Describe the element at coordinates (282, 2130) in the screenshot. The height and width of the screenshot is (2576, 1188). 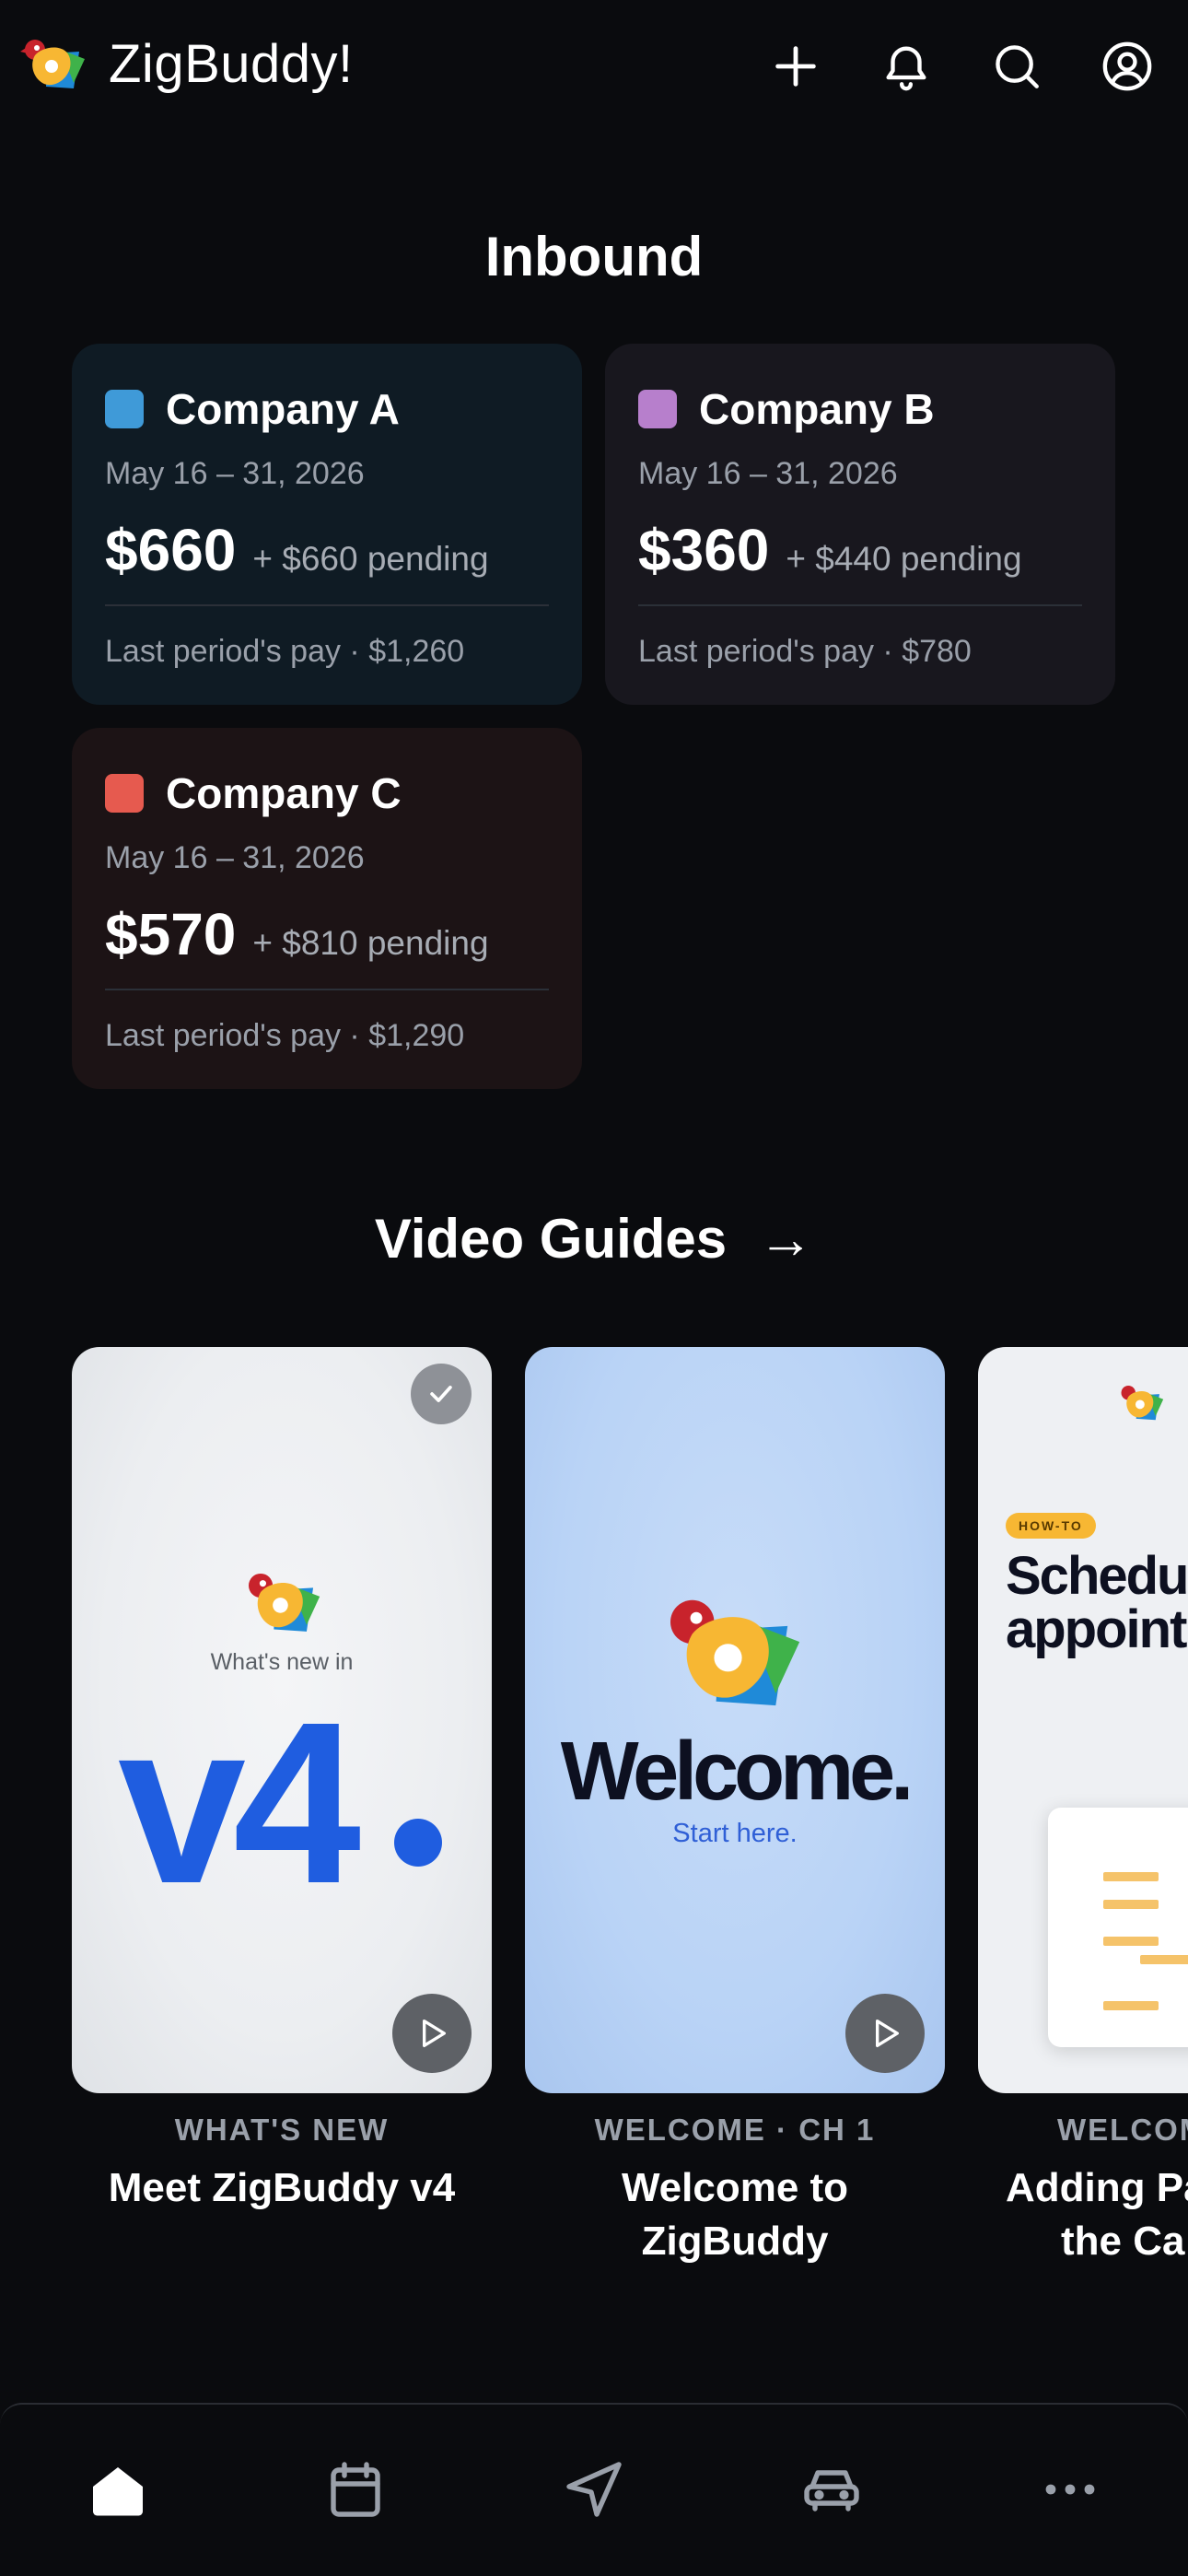
I see `video-category: WHAT'S NEW` at that location.